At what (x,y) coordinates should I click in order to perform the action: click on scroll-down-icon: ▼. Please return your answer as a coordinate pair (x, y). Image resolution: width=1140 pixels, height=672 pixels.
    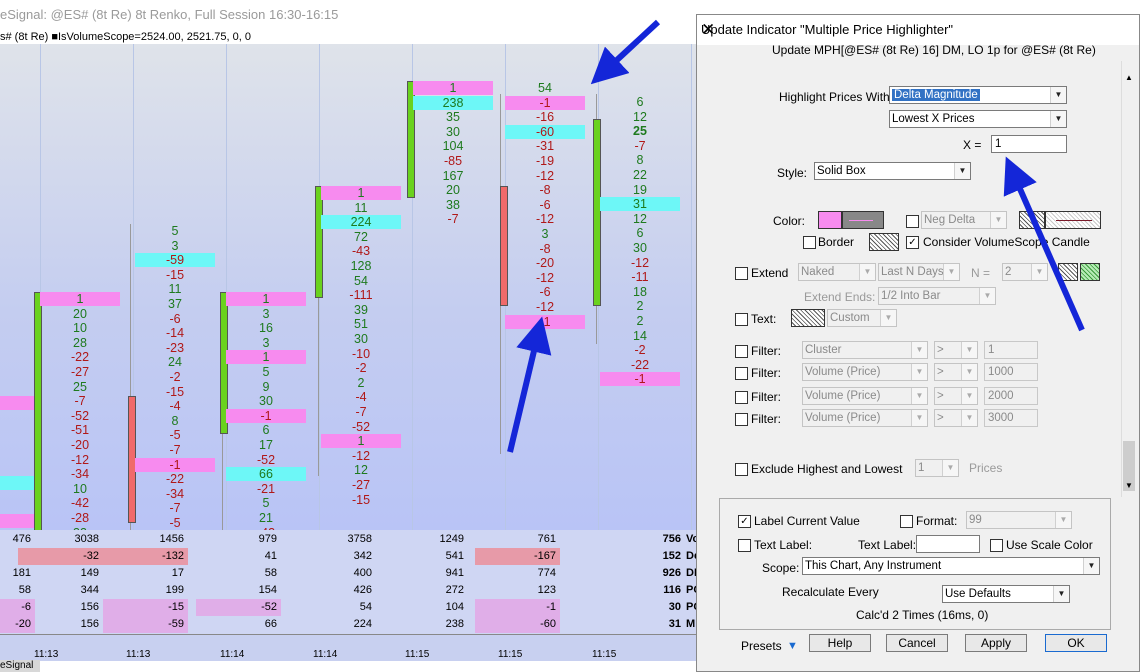
    Looking at the image, I should click on (1129, 485).